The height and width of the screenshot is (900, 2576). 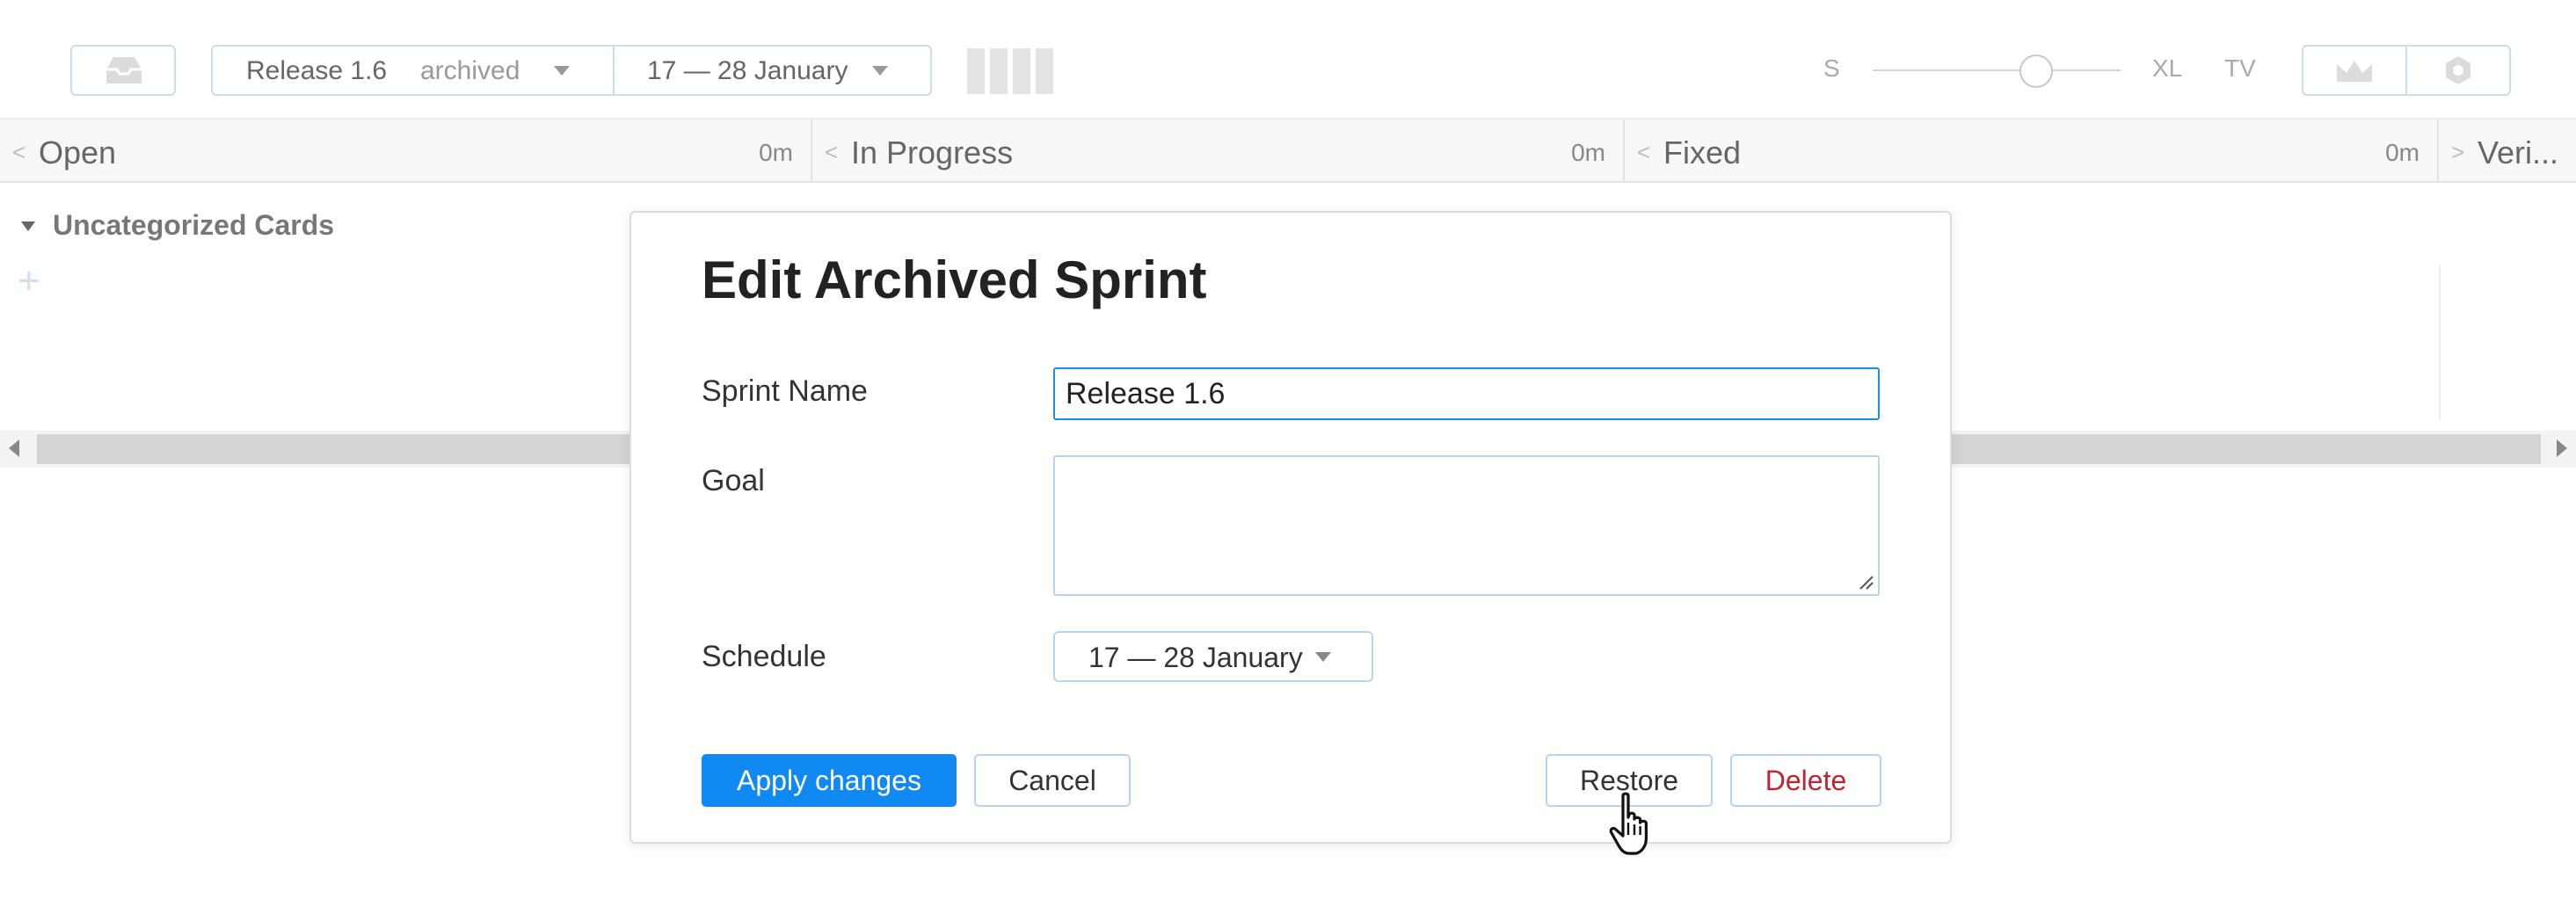 I want to click on size-tv-label: TV, so click(x=2240, y=68).